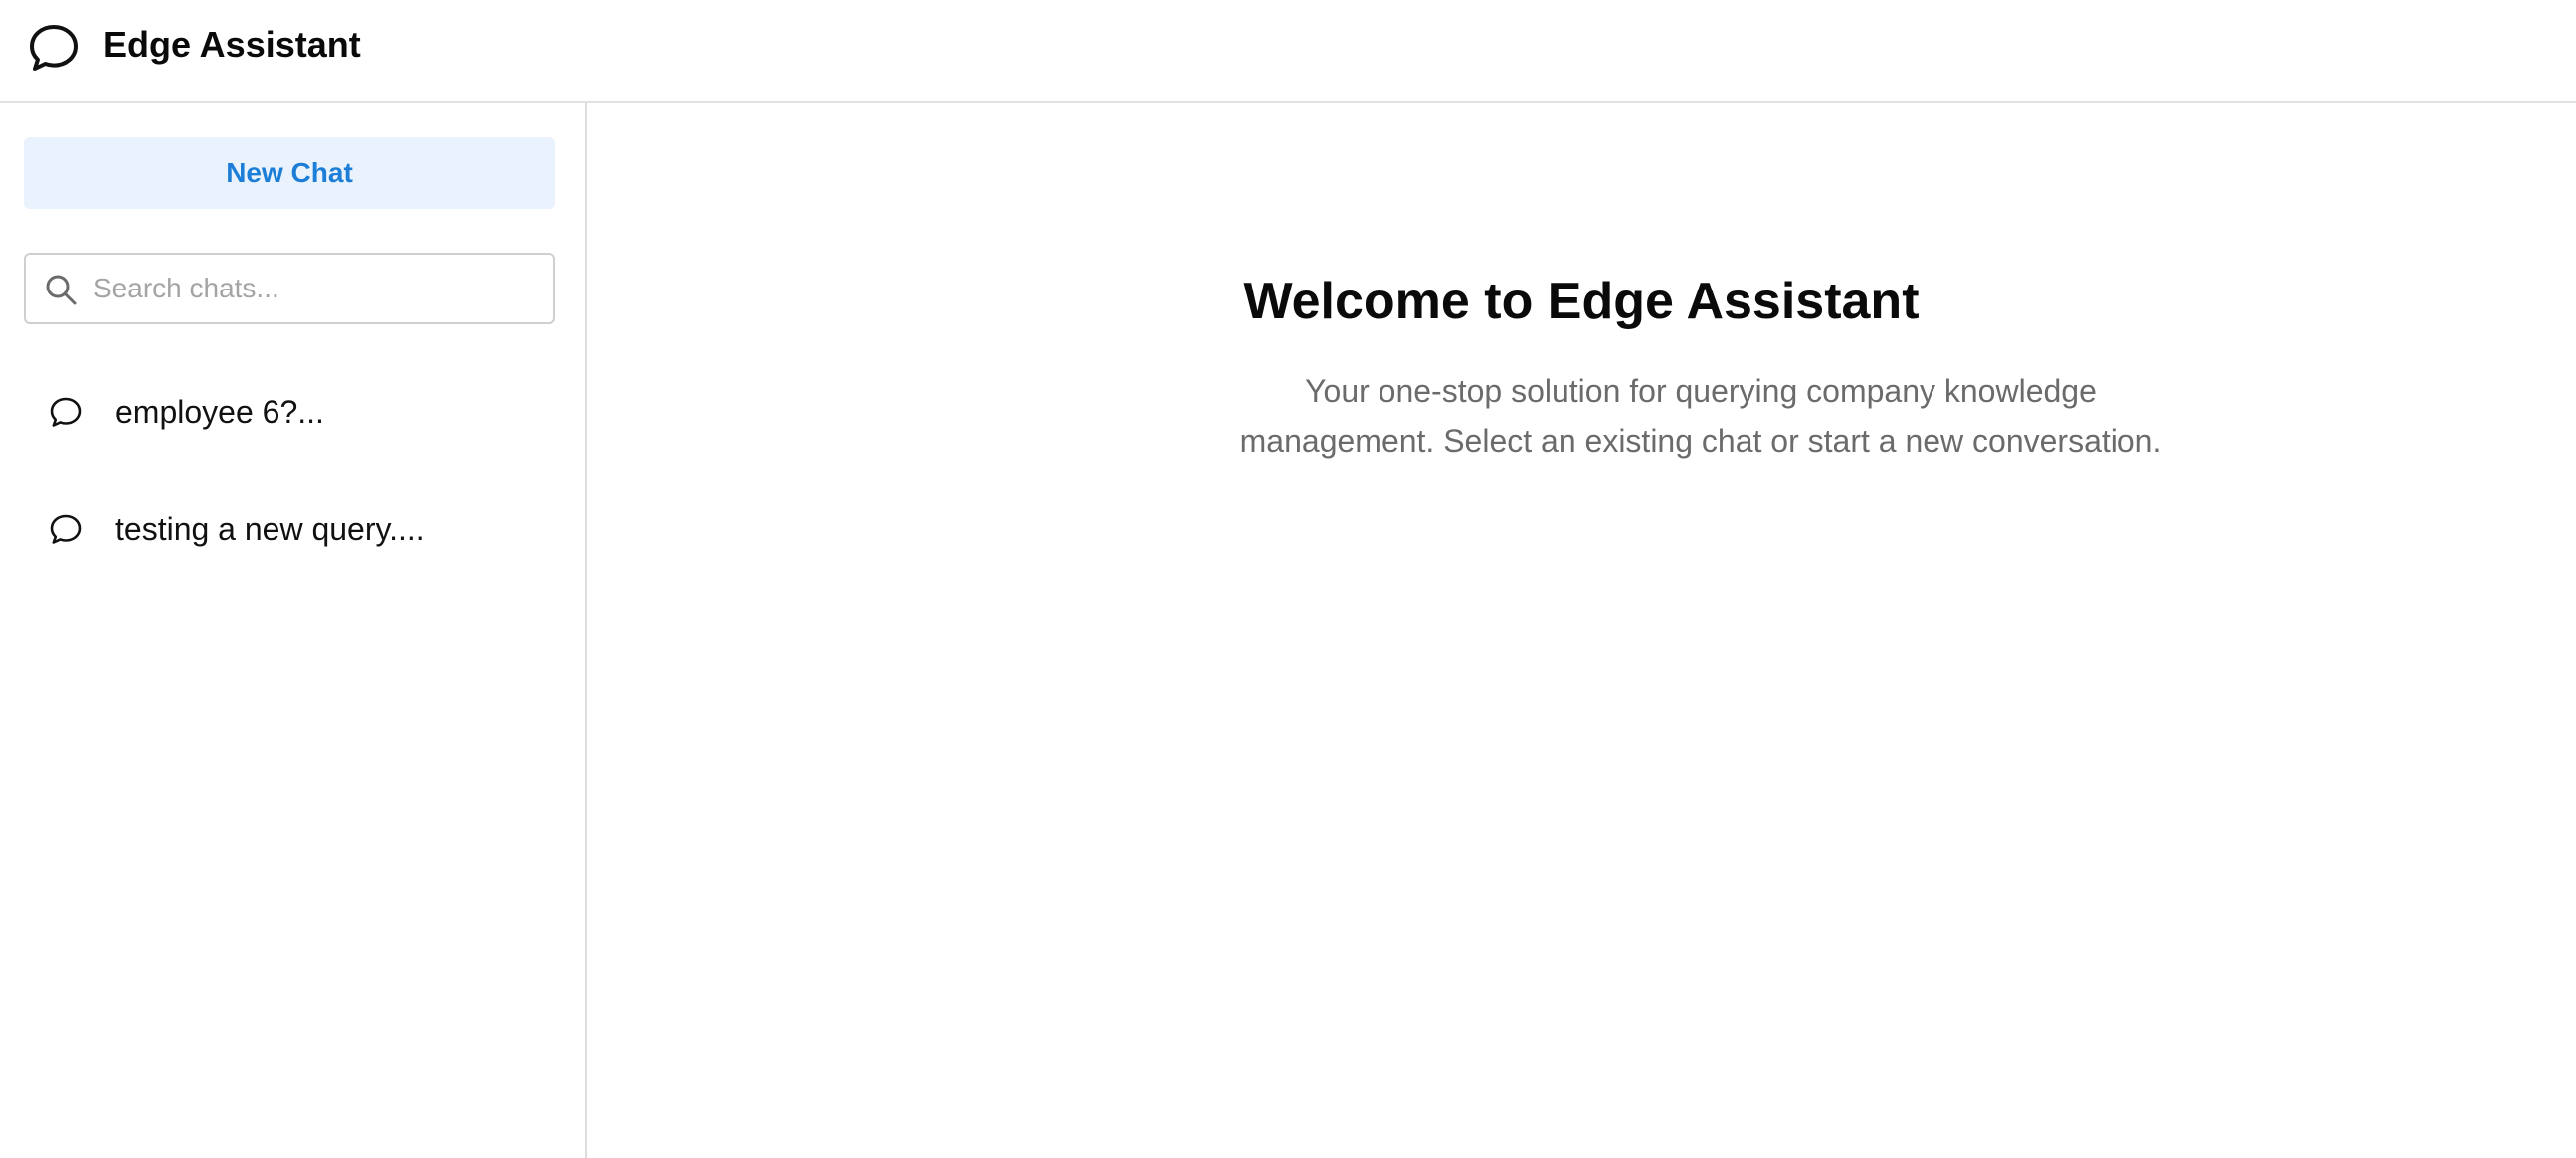 The width and height of the screenshot is (2576, 1158). I want to click on app-header: Edge Assistant, so click(1288, 52).